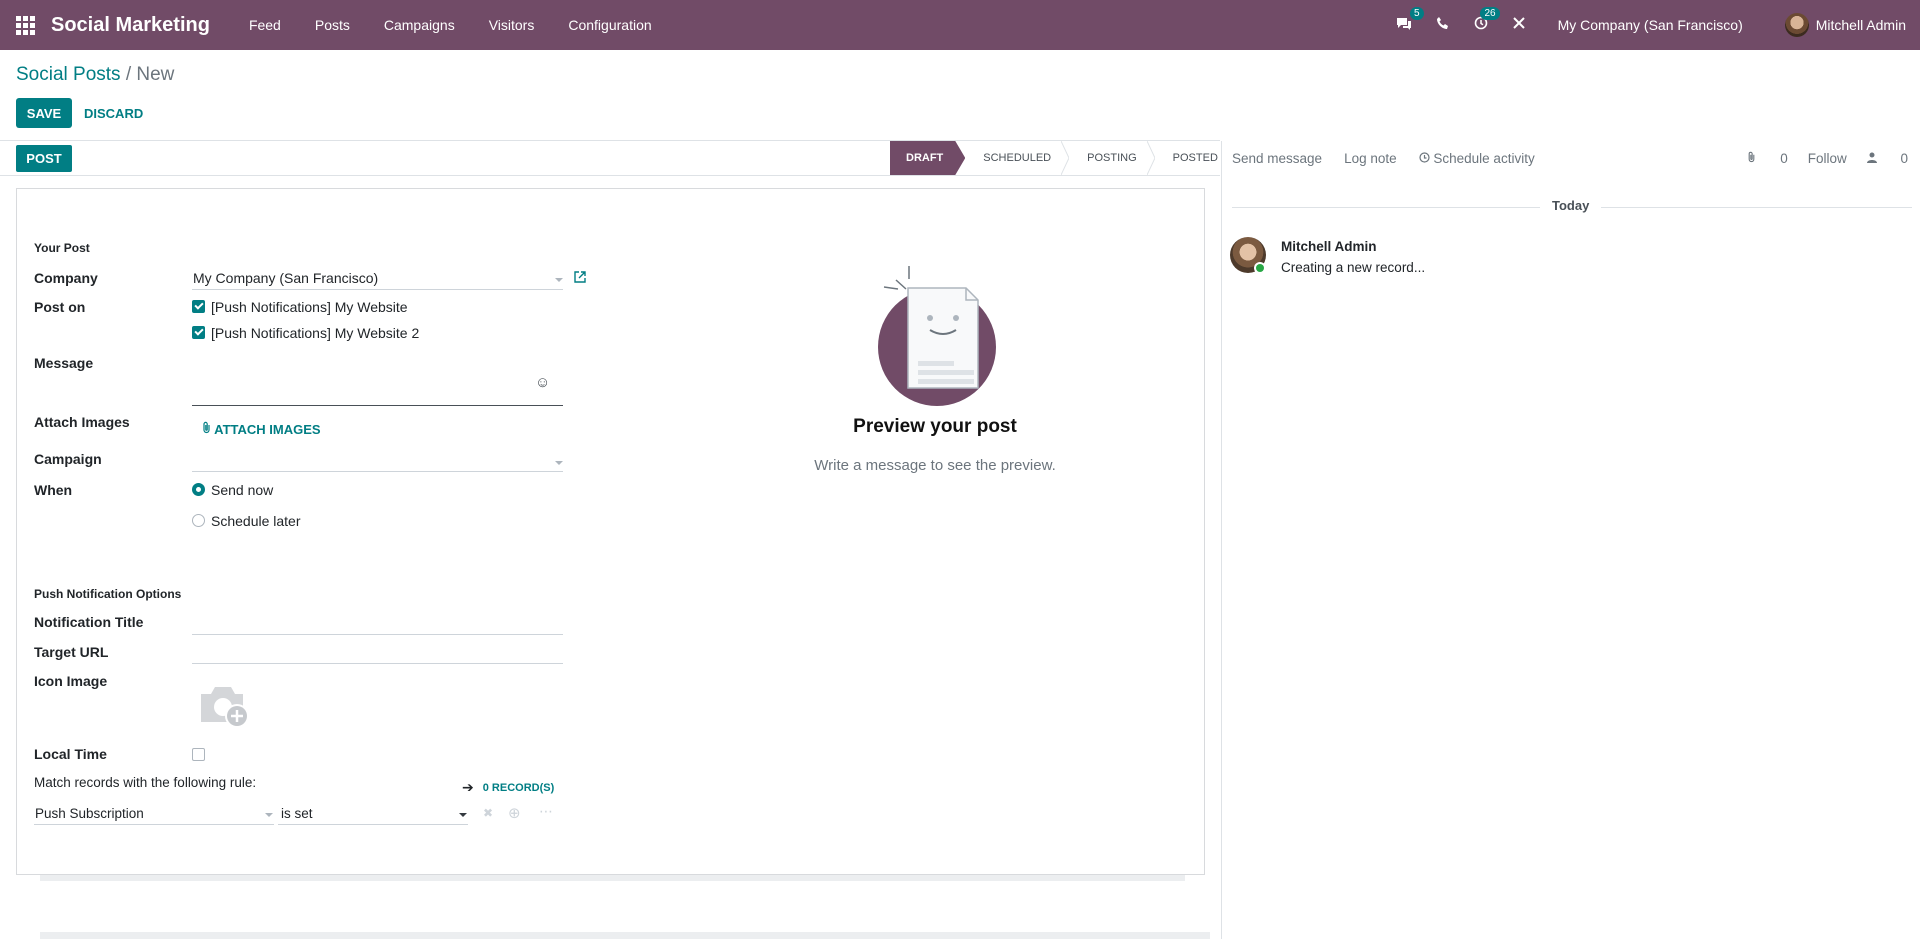  Describe the element at coordinates (198, 754) in the screenshot. I see `local-time-checkbox` at that location.